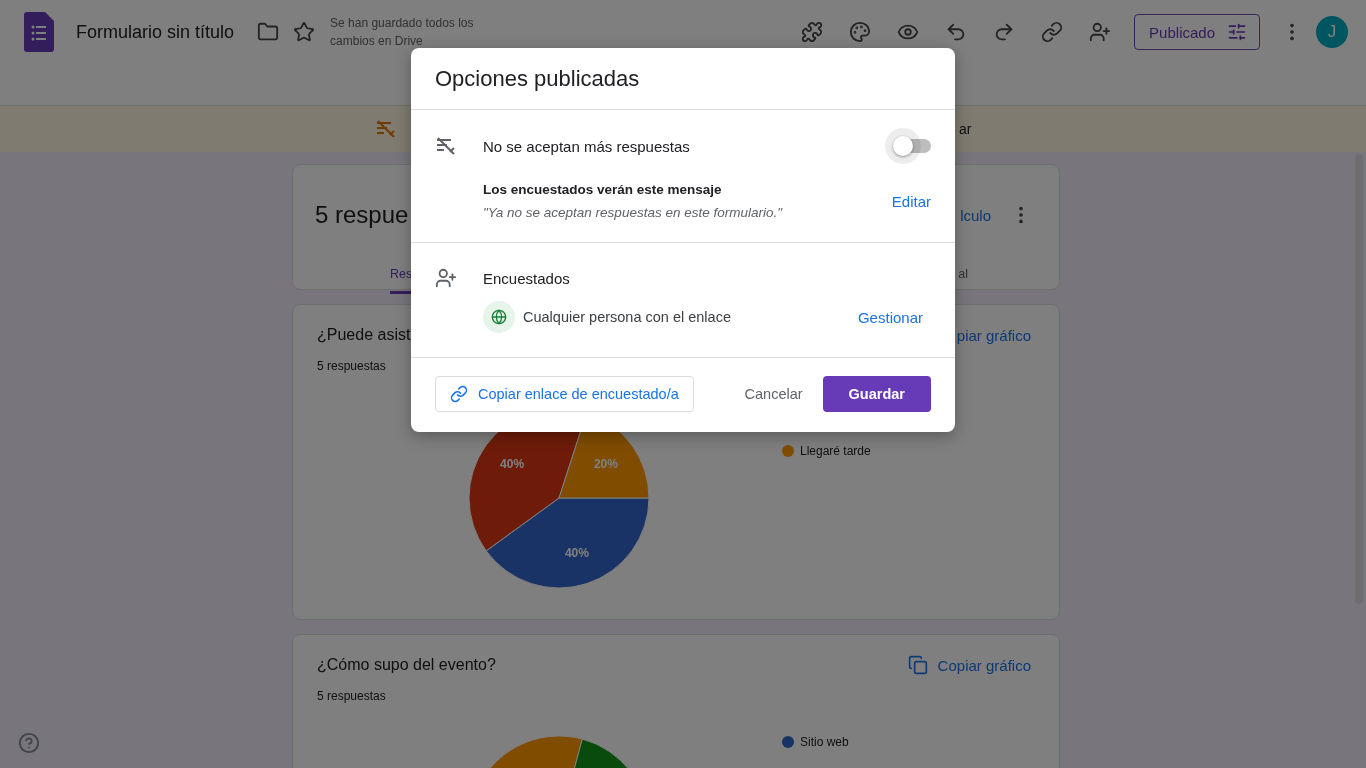 This screenshot has height=768, width=1366. Describe the element at coordinates (773, 394) in the screenshot. I see `cancel-button: Cancelar` at that location.